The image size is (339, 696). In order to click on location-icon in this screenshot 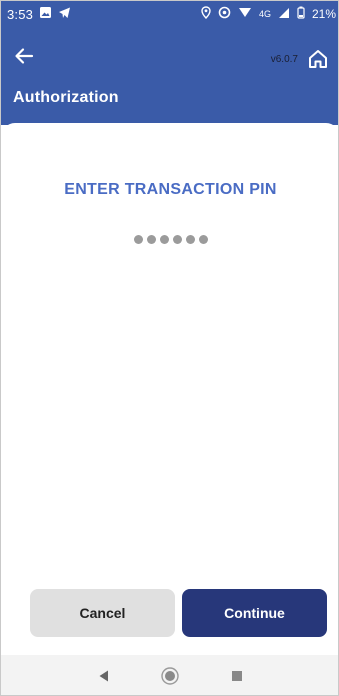, I will do `click(206, 14)`.